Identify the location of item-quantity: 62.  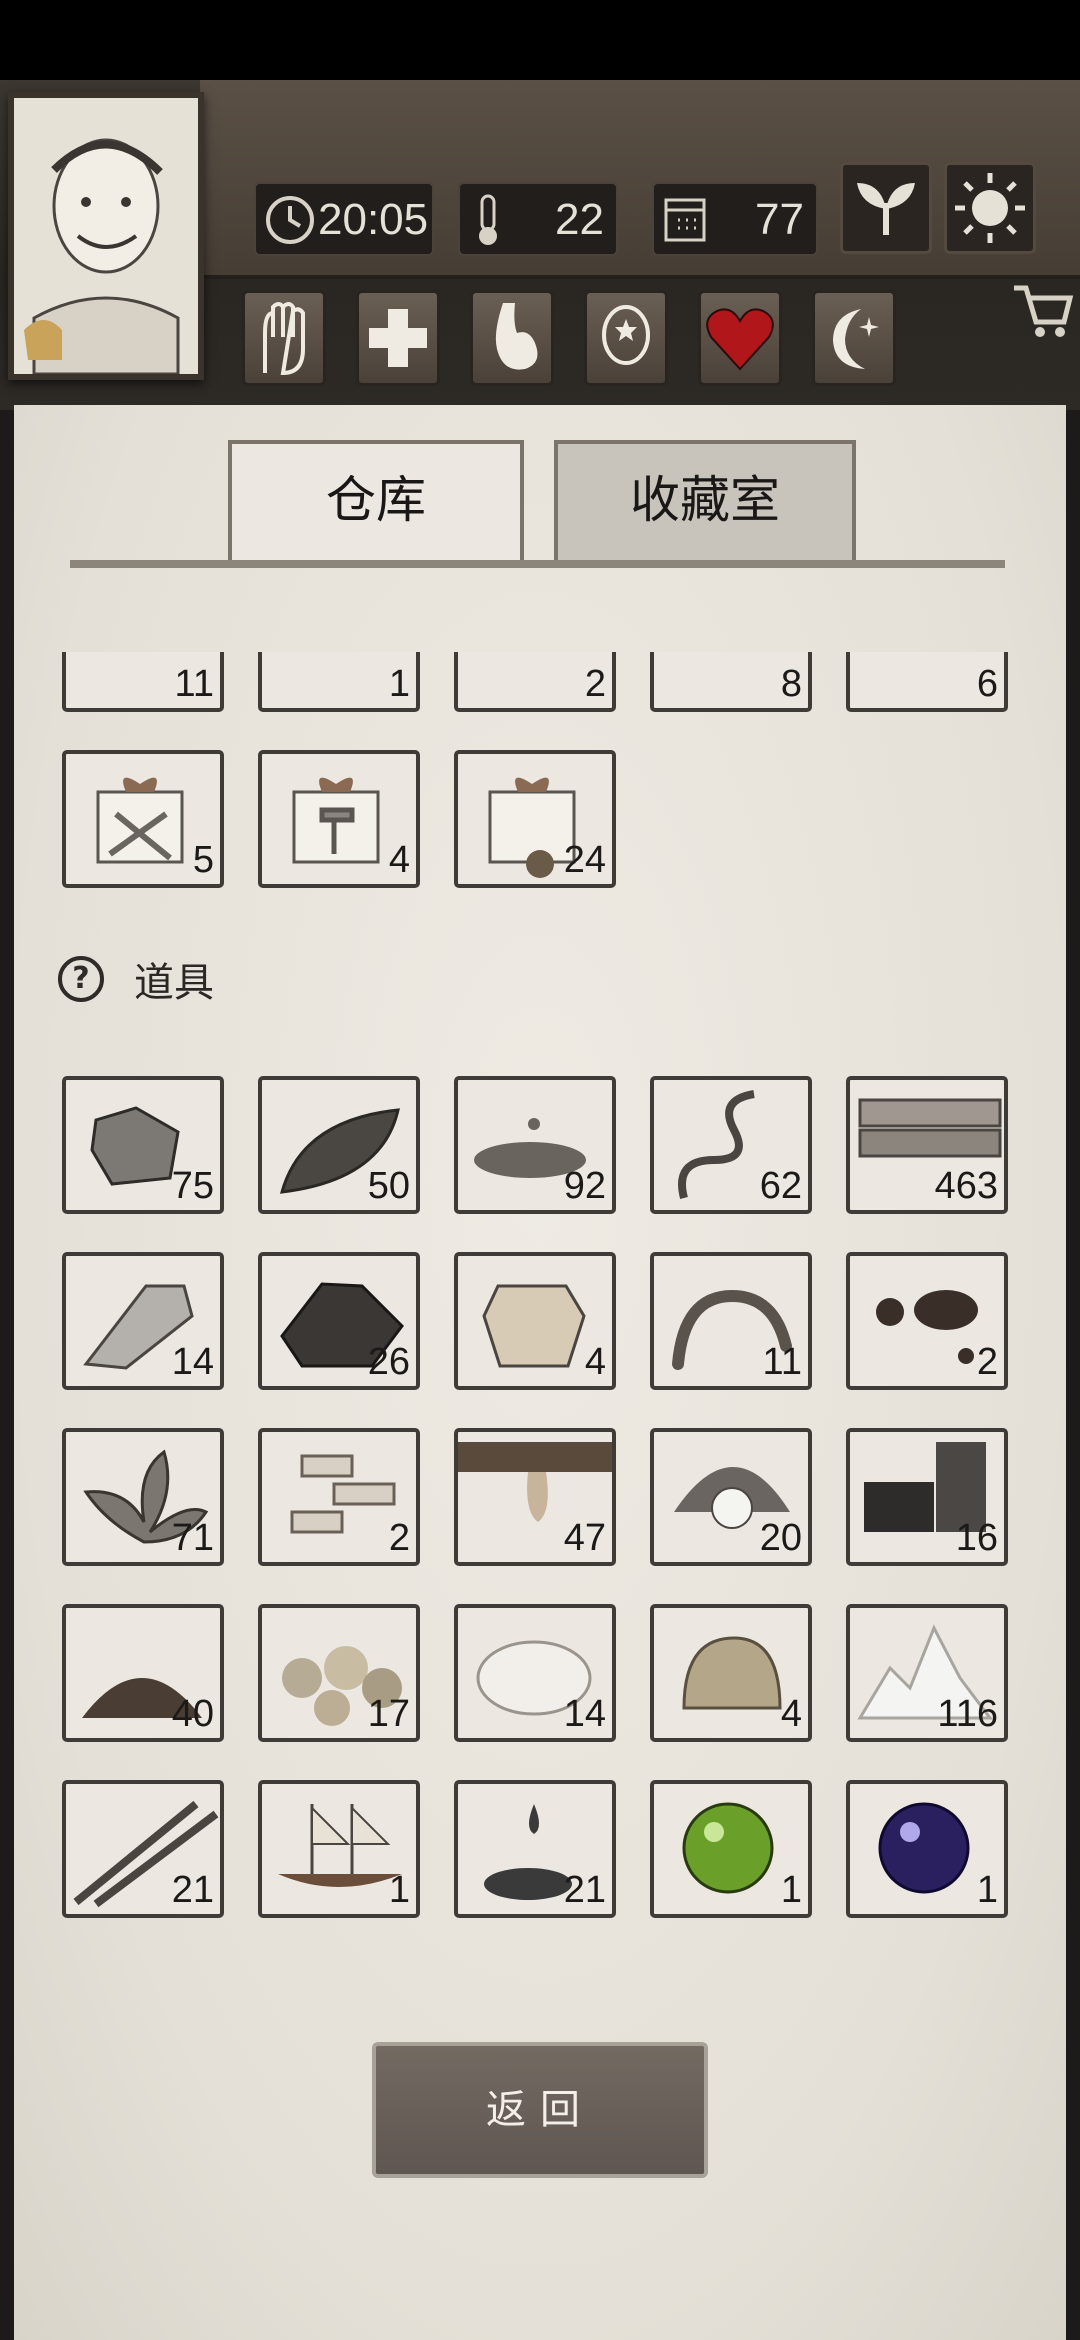
(780, 1186).